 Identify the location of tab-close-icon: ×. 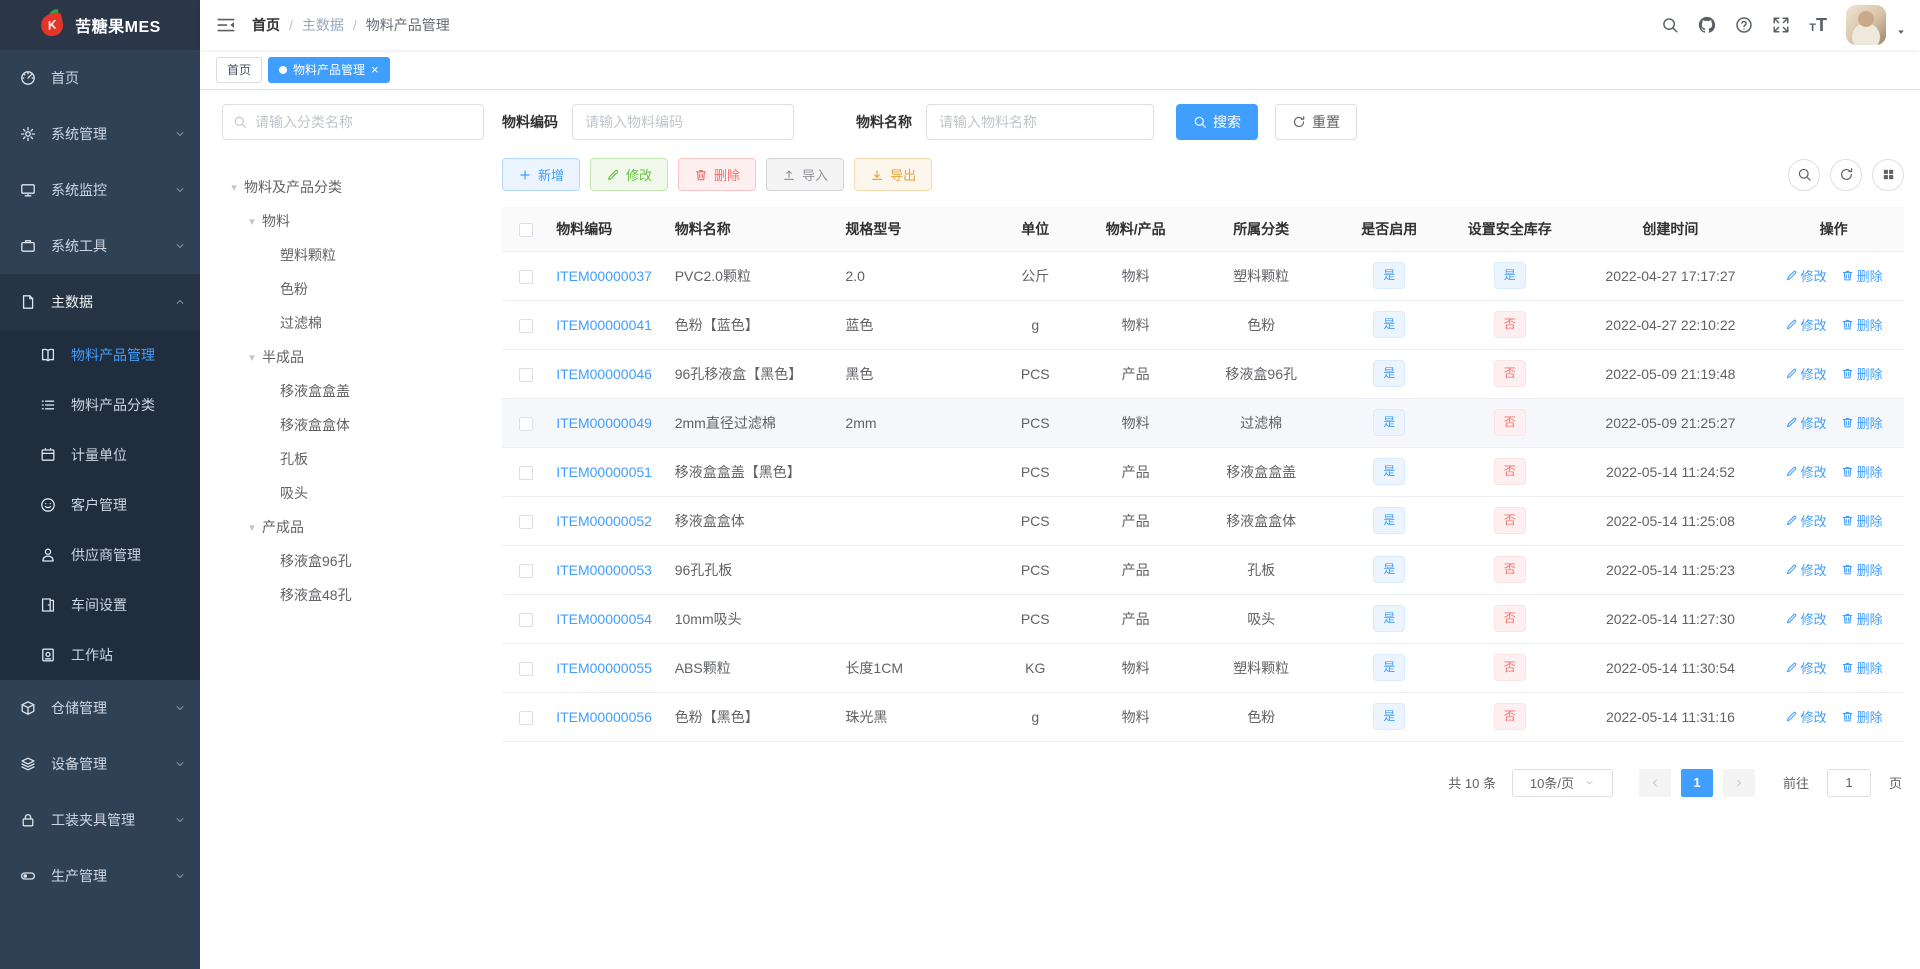
(375, 69).